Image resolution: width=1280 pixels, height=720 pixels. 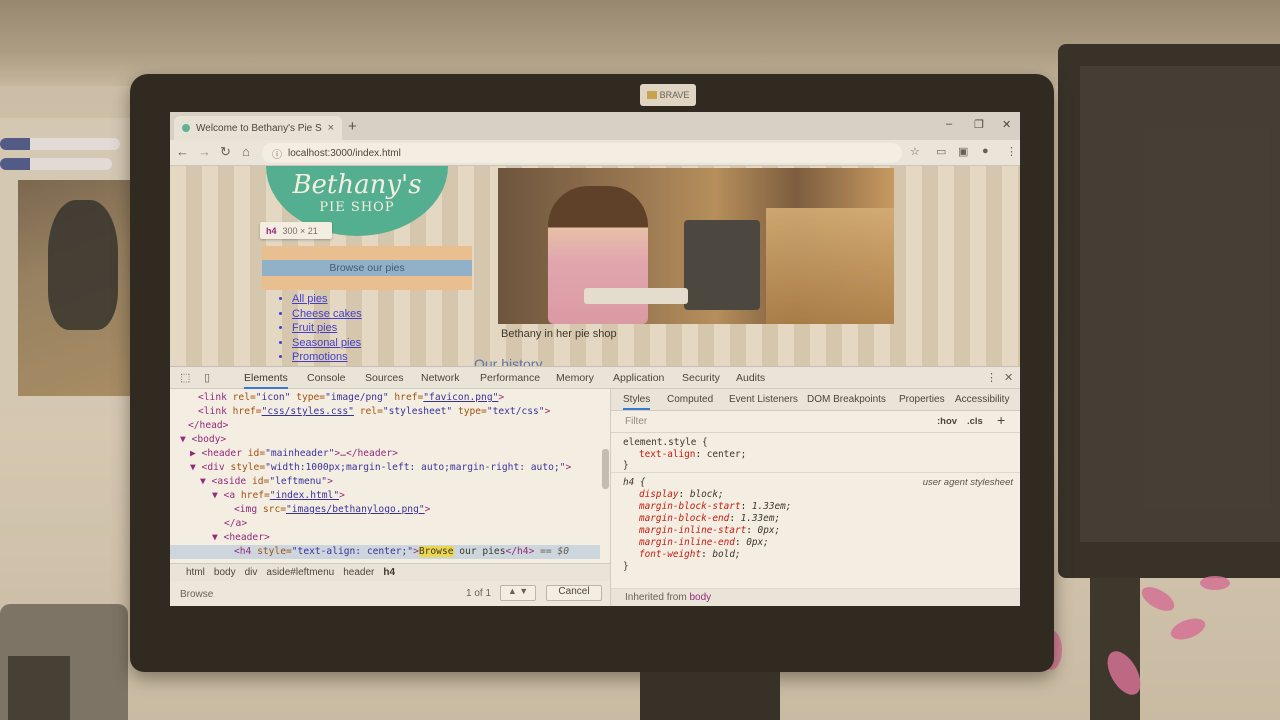 I want to click on inspect-element-icon: ⬚, so click(x=185, y=377).